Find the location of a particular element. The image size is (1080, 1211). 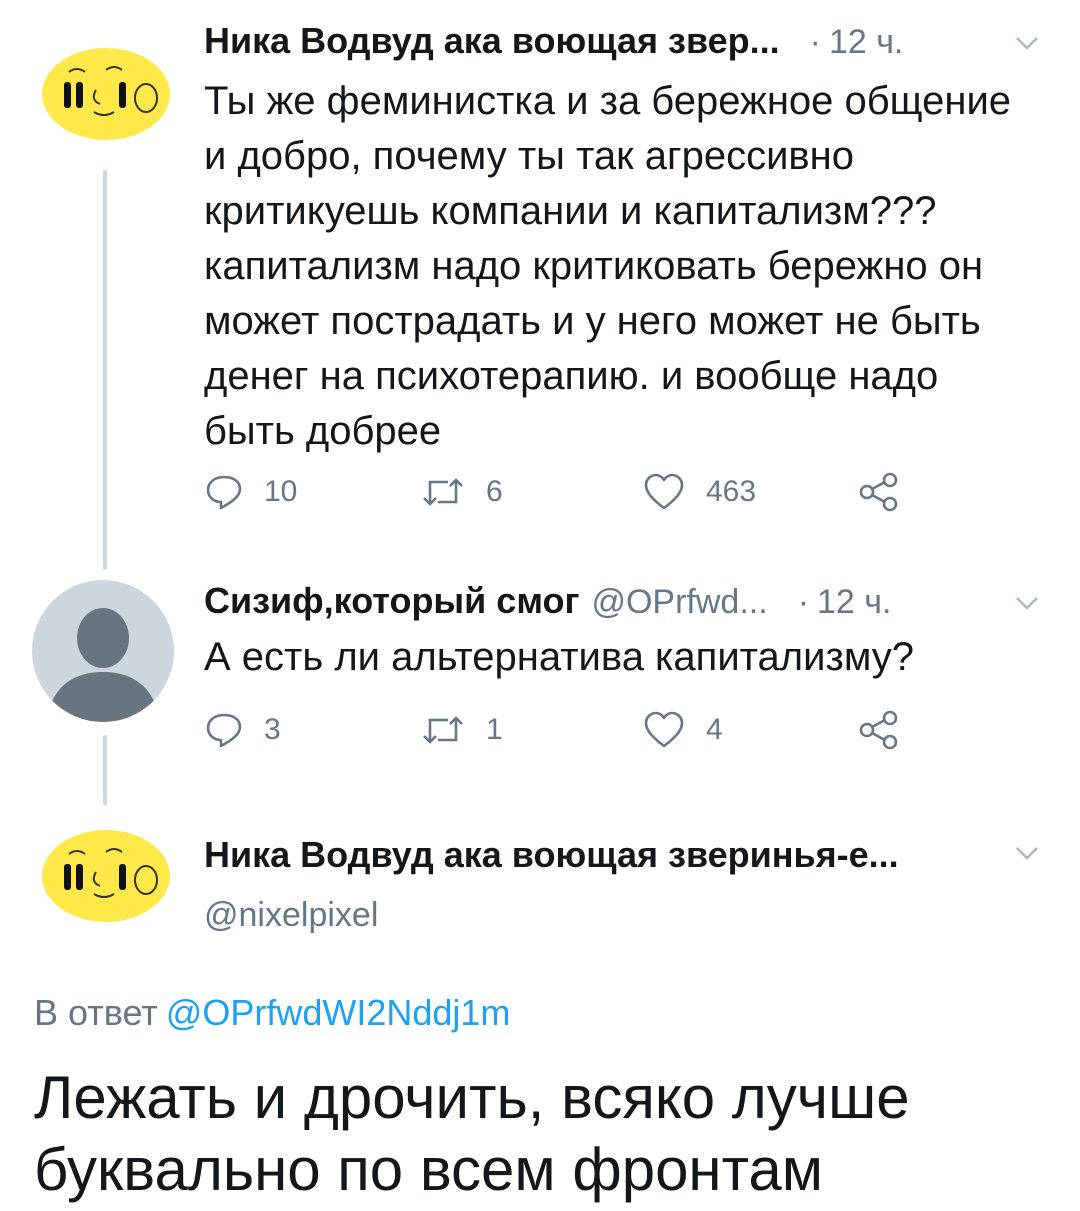

tweet-text: А есть ли альтернатива капитализму? is located at coordinates (559, 657).